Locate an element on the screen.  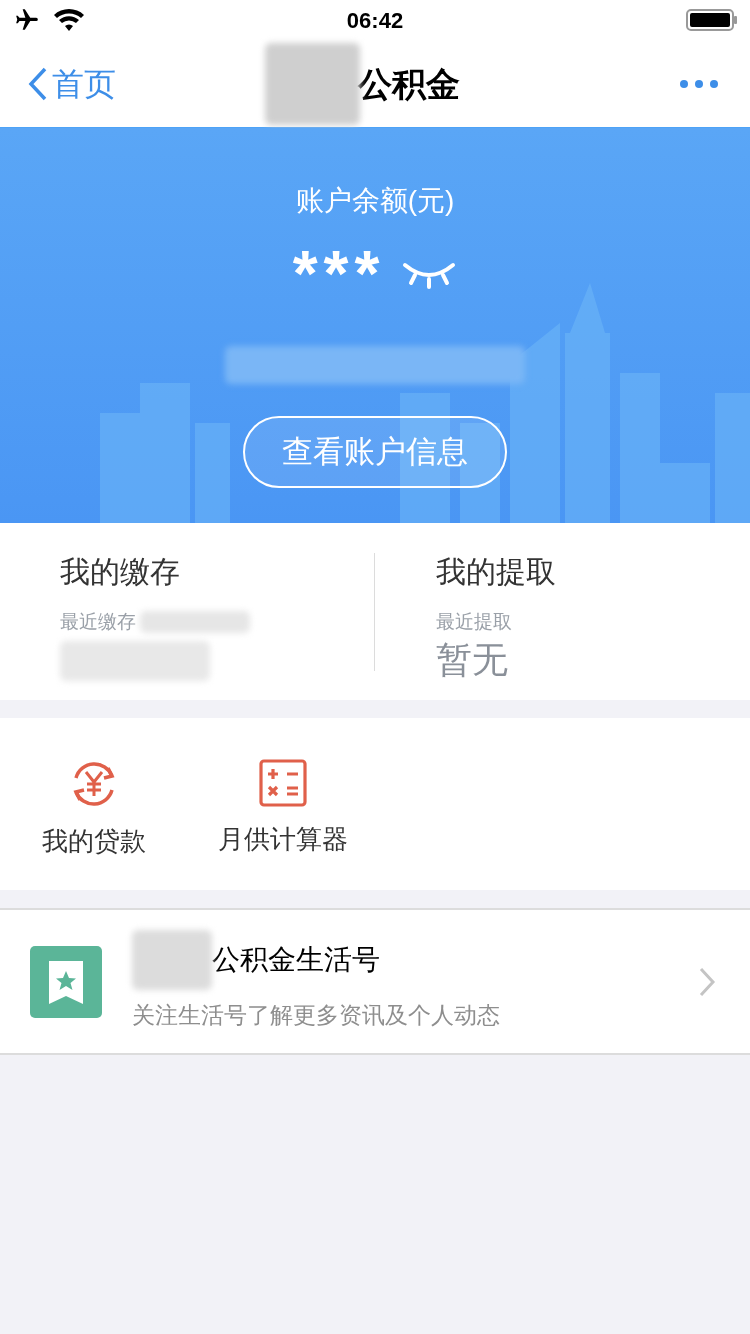
life-account-row: 公积金生活号 关注生活号了解更多资讯及个人动态 is located at coordinates (375, 981).